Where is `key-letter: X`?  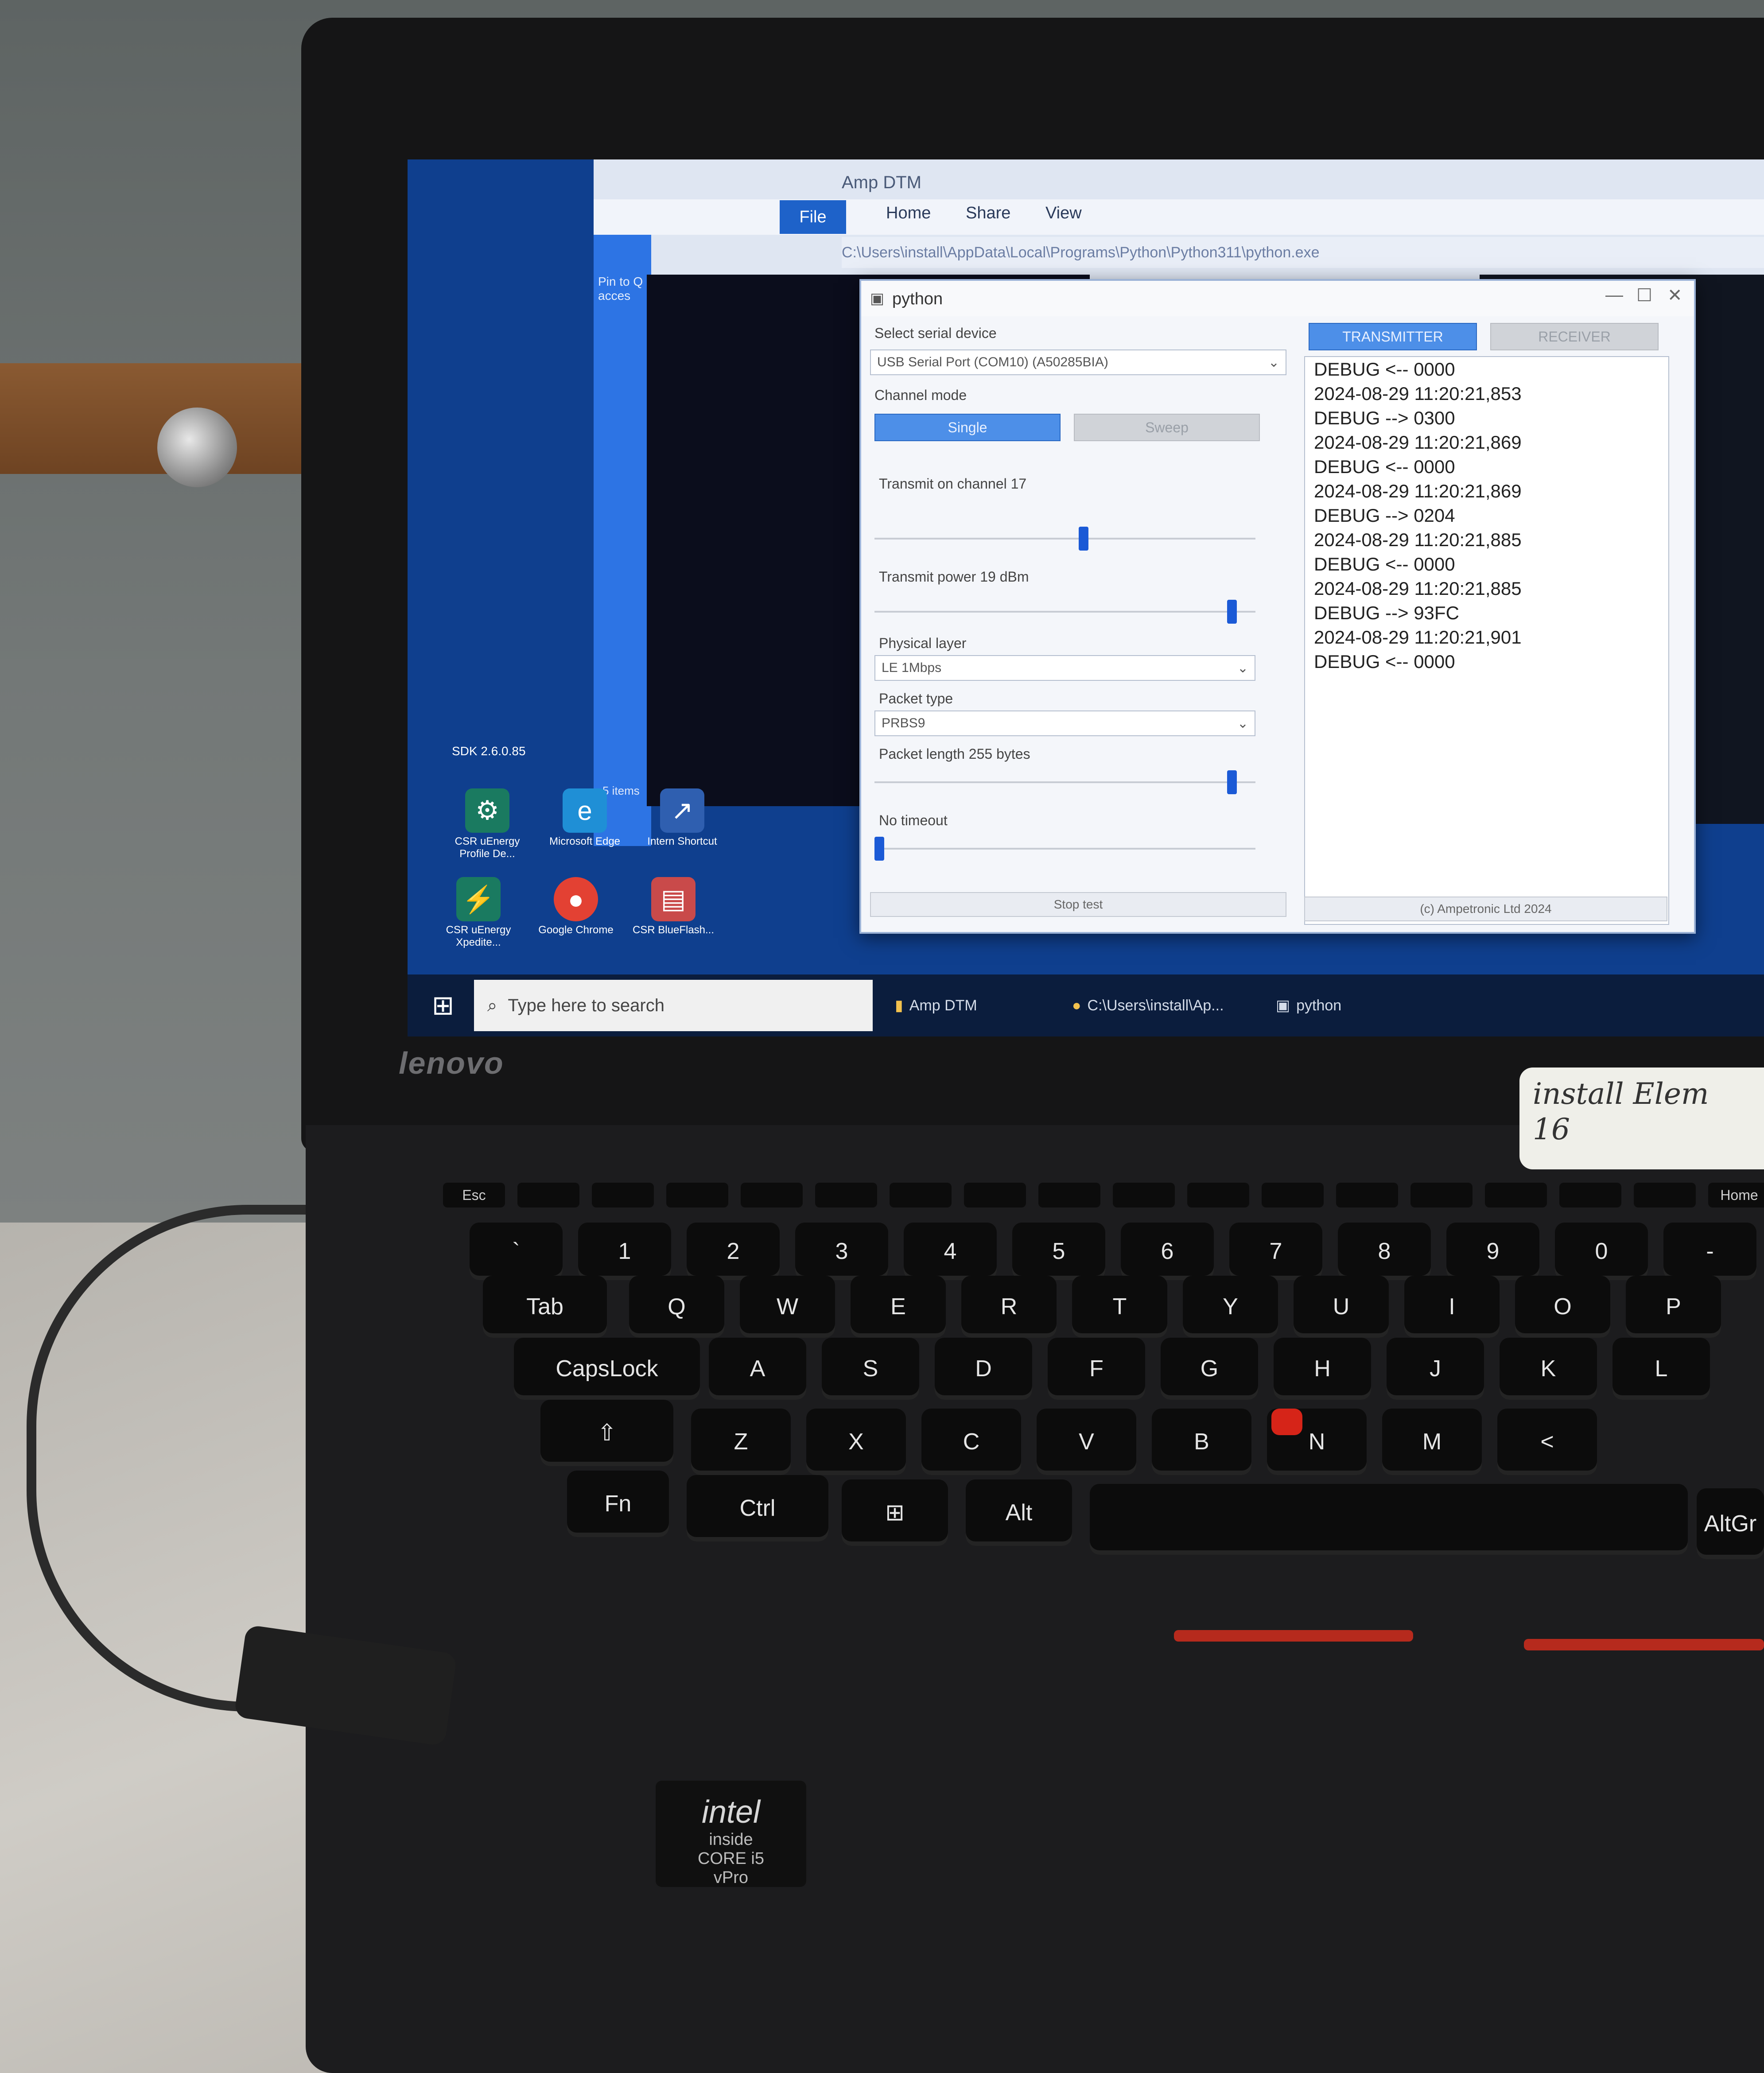
key-letter: X is located at coordinates (856, 1442).